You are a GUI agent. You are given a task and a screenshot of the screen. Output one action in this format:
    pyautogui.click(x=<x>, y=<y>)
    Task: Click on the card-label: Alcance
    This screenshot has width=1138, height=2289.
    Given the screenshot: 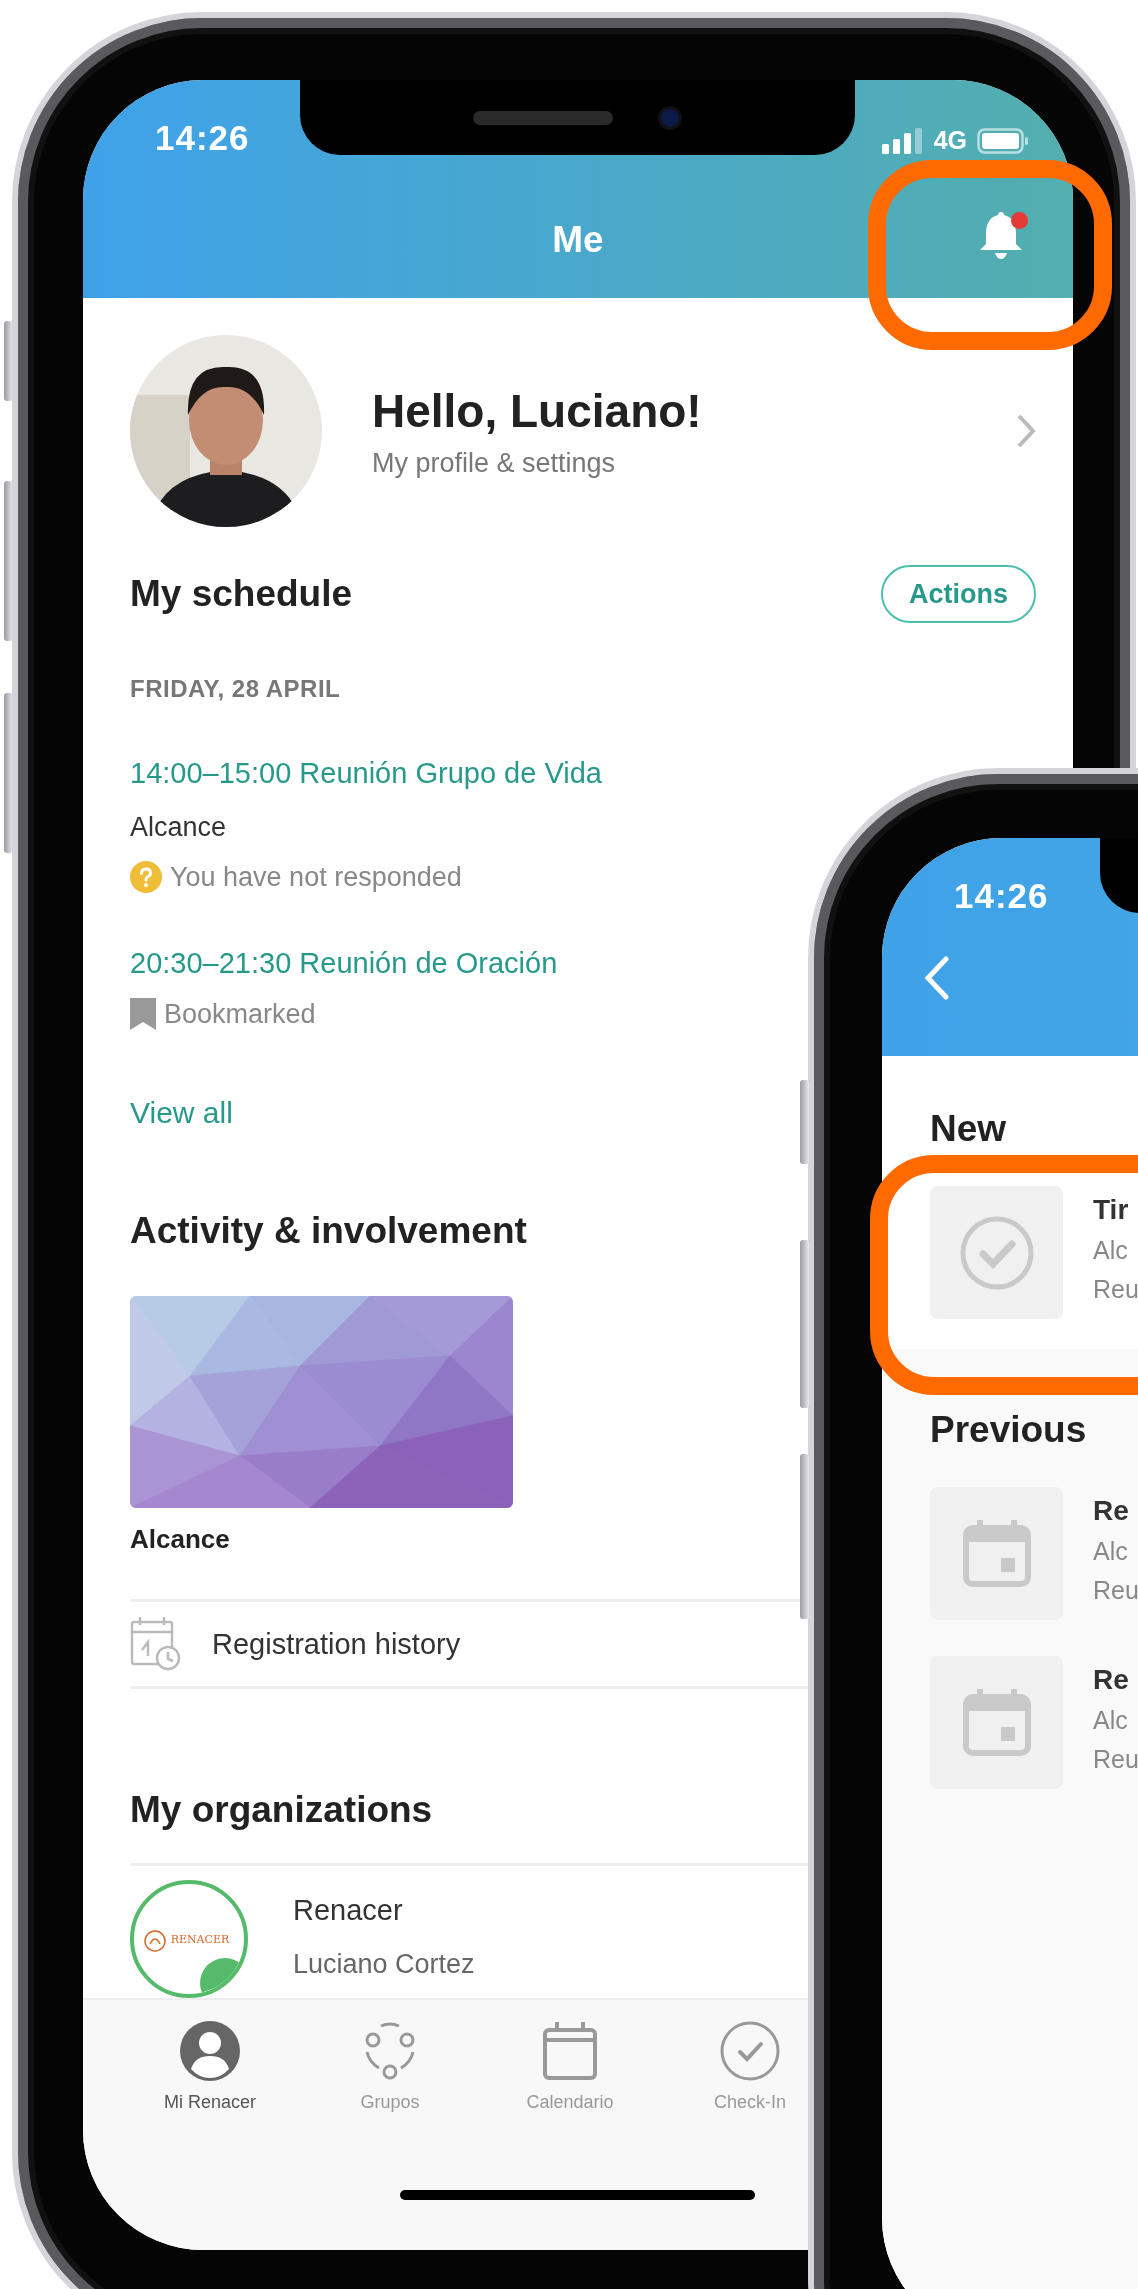 What is the action you would take?
    pyautogui.click(x=180, y=1539)
    